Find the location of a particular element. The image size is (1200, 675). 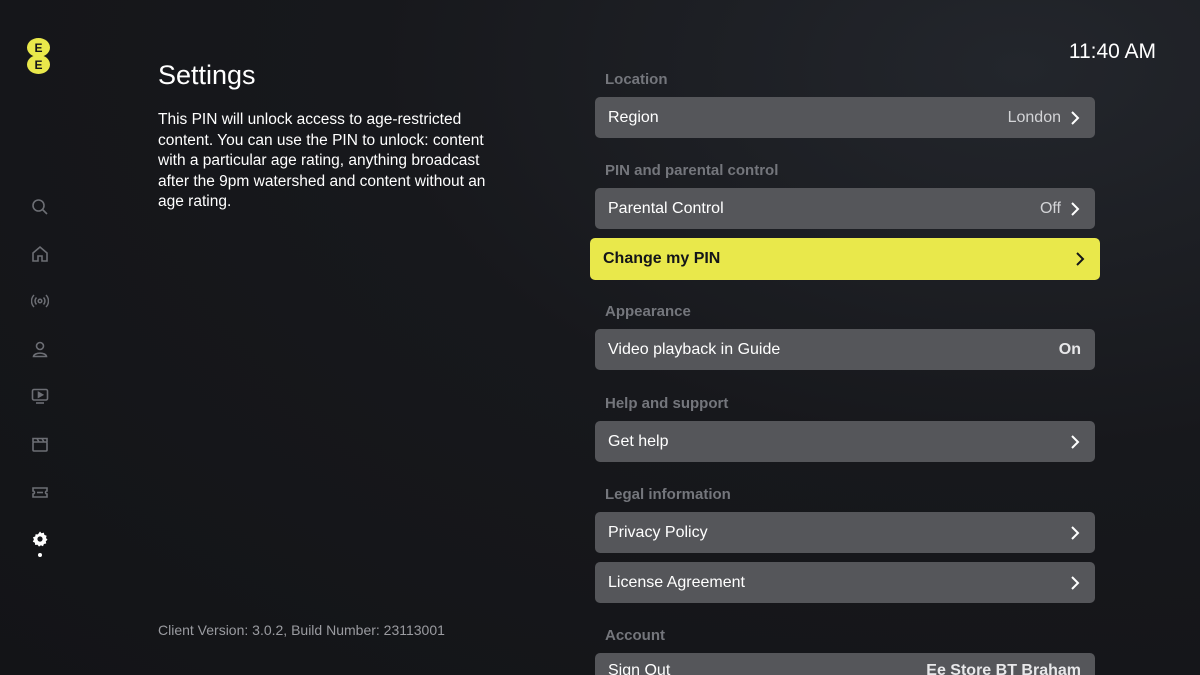

change-pin-label: Change my PIN is located at coordinates (662, 258).